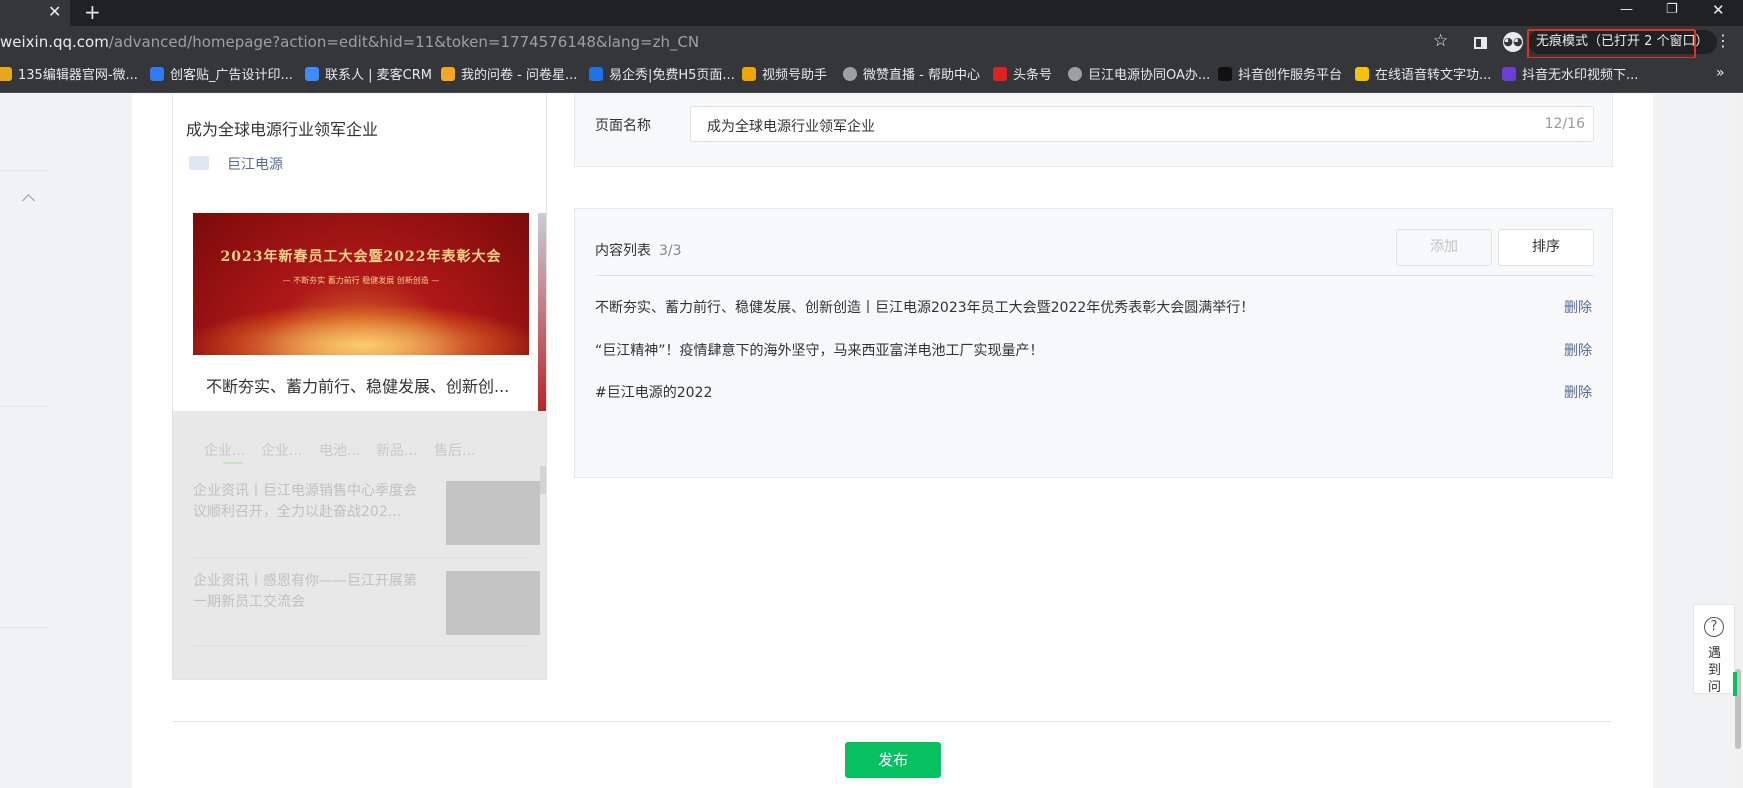  Describe the element at coordinates (638, 251) in the screenshot. I see `content-list-label: 内容列表 3/3` at that location.